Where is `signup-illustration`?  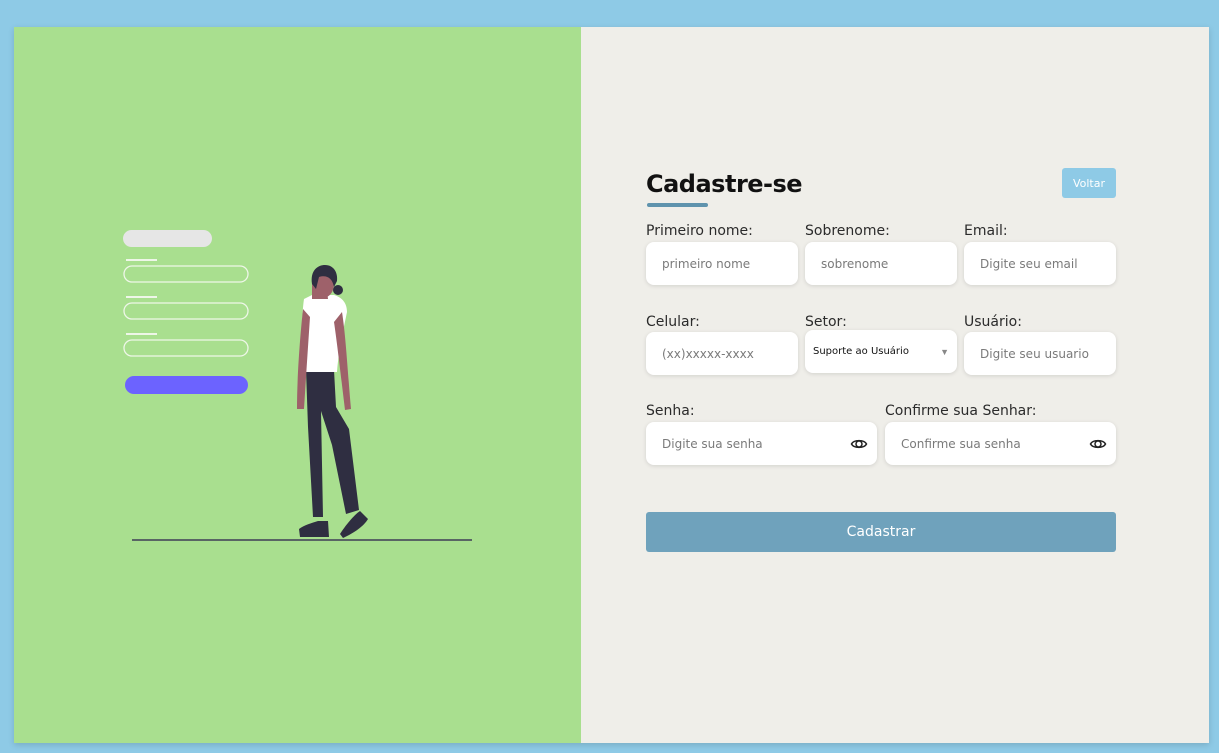
signup-illustration is located at coordinates (297, 385).